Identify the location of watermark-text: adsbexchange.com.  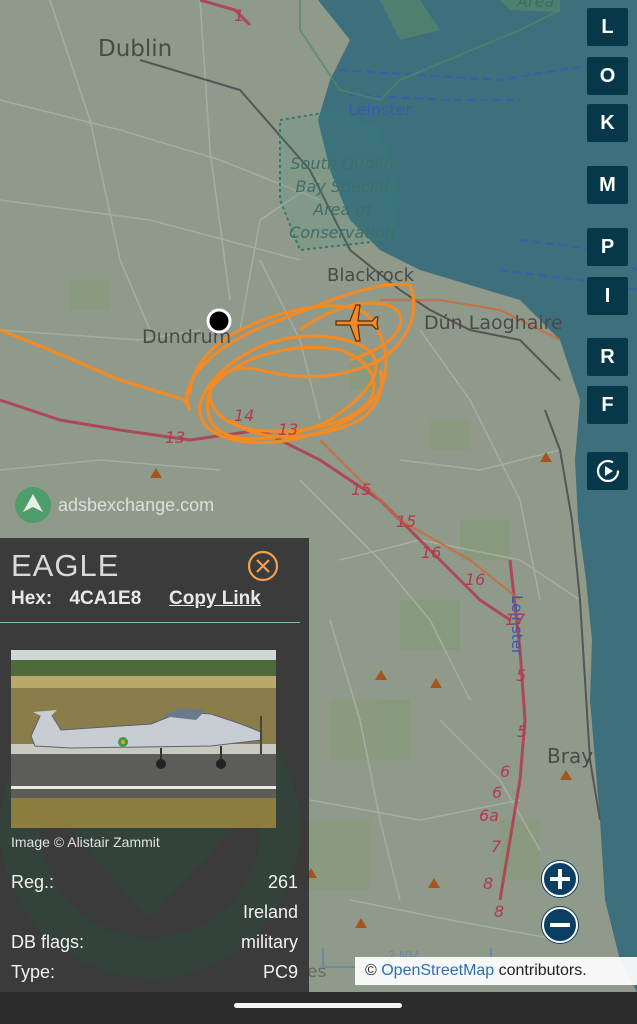
(136, 504).